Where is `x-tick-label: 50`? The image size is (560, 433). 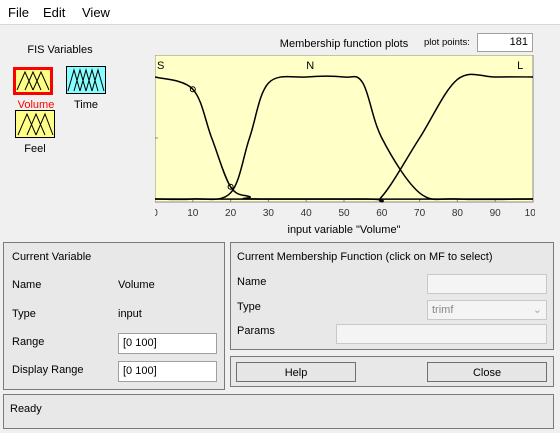
x-tick-label: 50 is located at coordinates (344, 213).